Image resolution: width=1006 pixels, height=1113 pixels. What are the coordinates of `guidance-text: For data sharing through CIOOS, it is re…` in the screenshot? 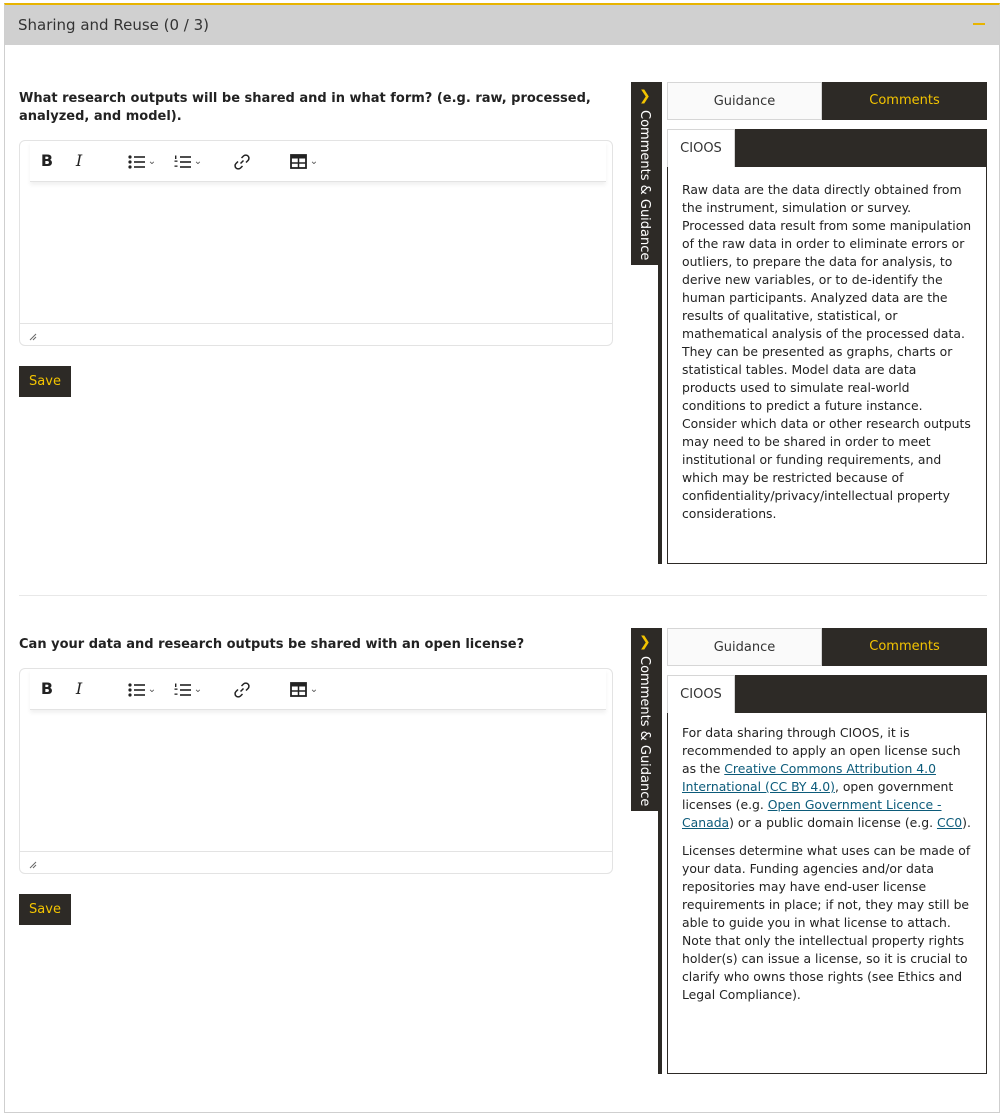 It's located at (828, 869).